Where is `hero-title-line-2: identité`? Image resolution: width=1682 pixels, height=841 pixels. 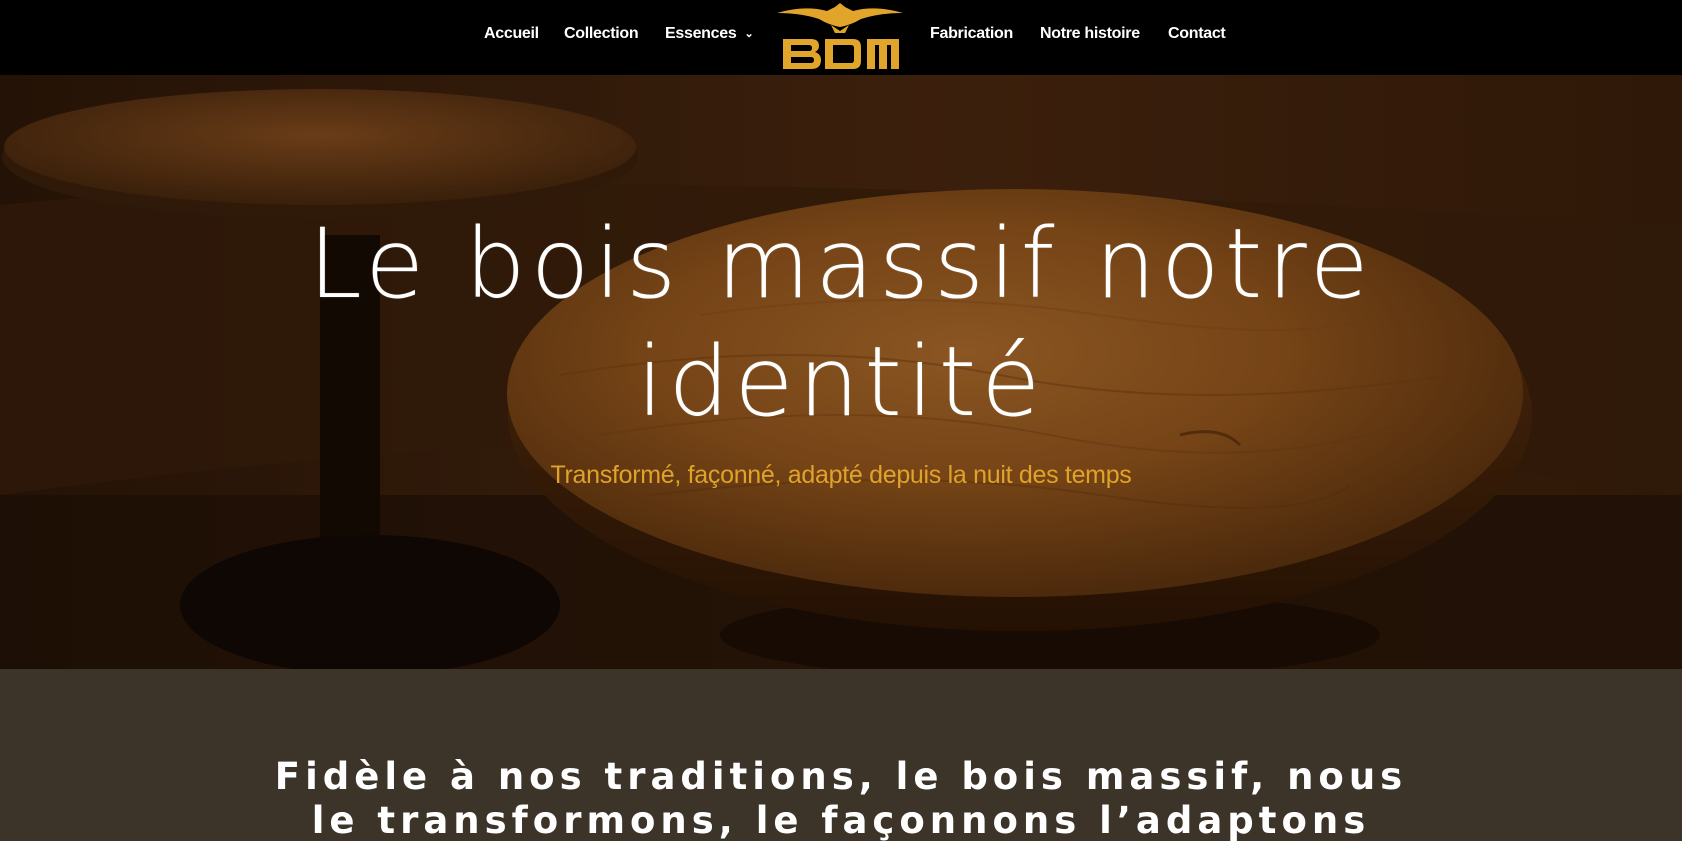 hero-title-line-2: identité is located at coordinates (841, 382).